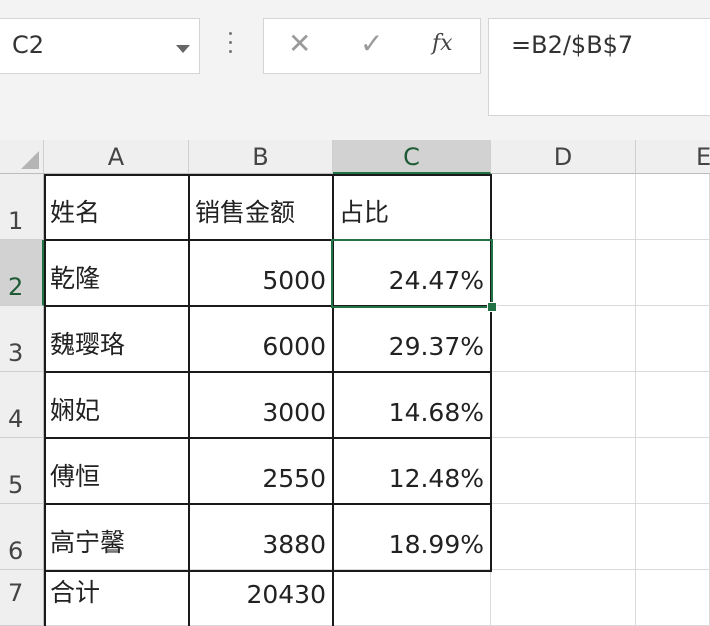 This screenshot has height=626, width=710. Describe the element at coordinates (492, 307) in the screenshot. I see `fill-handle` at that location.